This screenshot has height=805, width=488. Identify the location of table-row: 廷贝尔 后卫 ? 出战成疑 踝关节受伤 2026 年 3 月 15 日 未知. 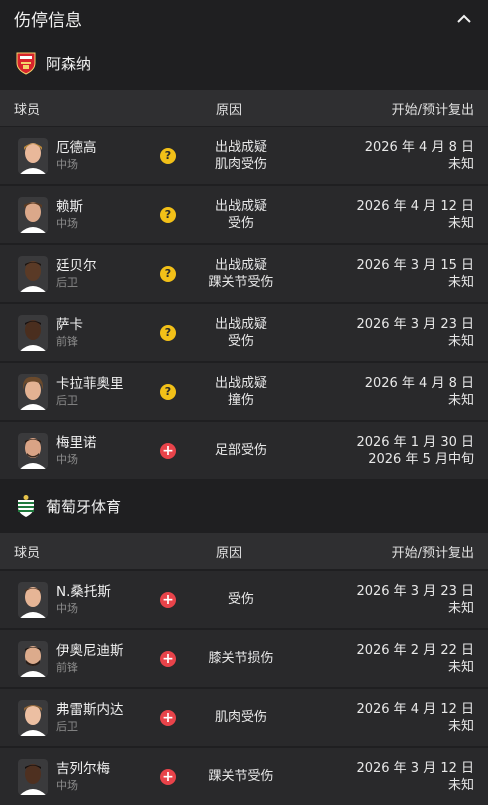
(244, 273).